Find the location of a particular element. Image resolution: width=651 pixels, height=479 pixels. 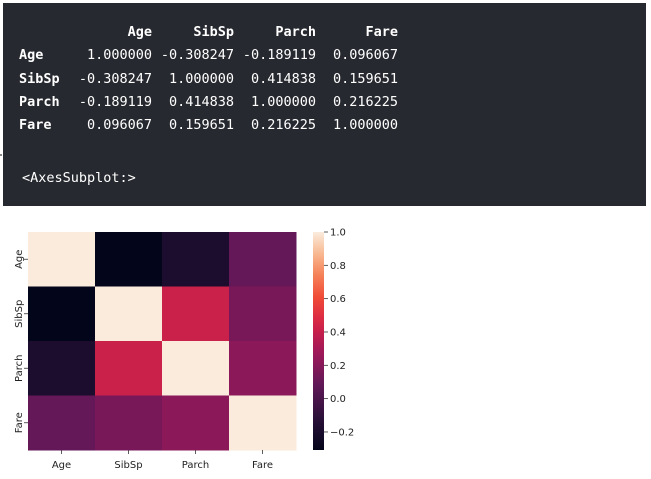

y-tick-label: Fare is located at coordinates (19, 422).